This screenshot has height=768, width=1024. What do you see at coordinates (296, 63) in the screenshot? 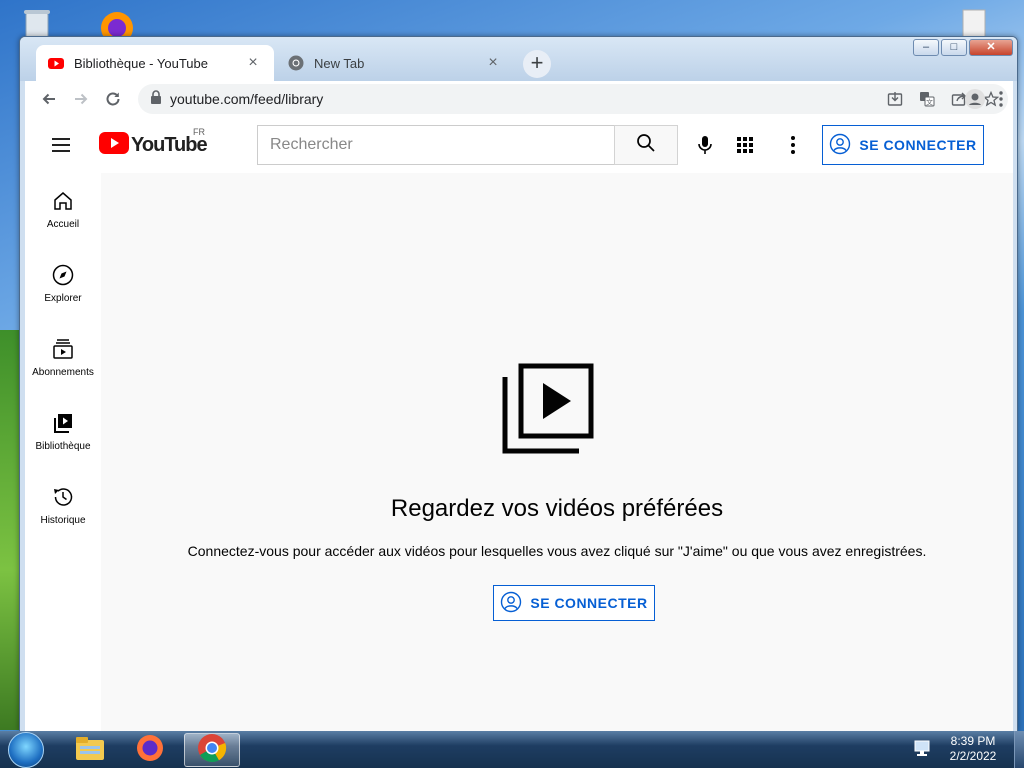
I see `chrome-favicon-icon` at bounding box center [296, 63].